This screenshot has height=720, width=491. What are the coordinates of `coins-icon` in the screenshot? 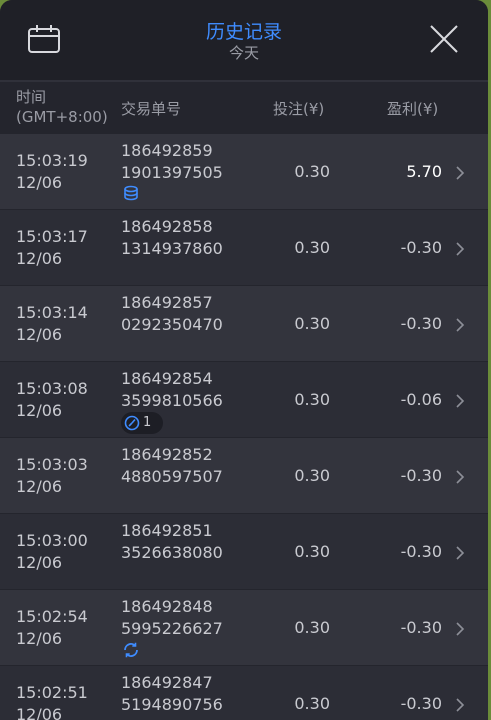 It's located at (131, 193).